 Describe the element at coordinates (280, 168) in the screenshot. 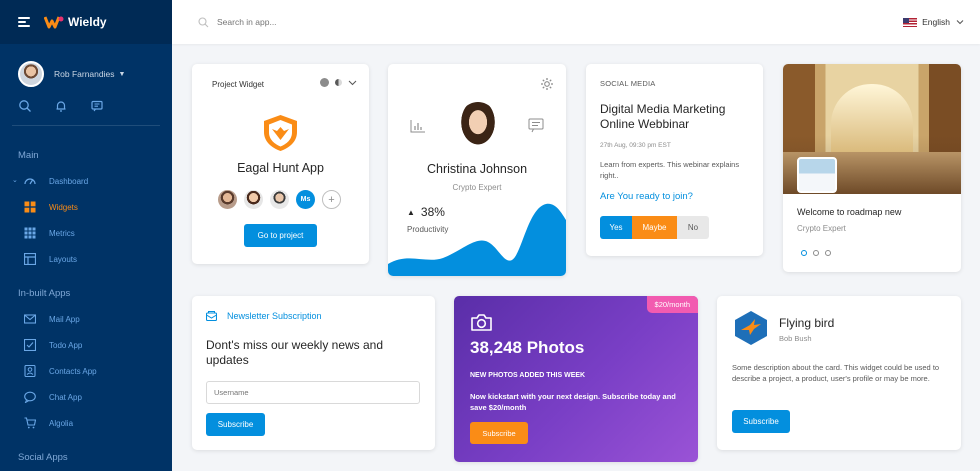

I see `project-name: Eagal Hunt App` at that location.